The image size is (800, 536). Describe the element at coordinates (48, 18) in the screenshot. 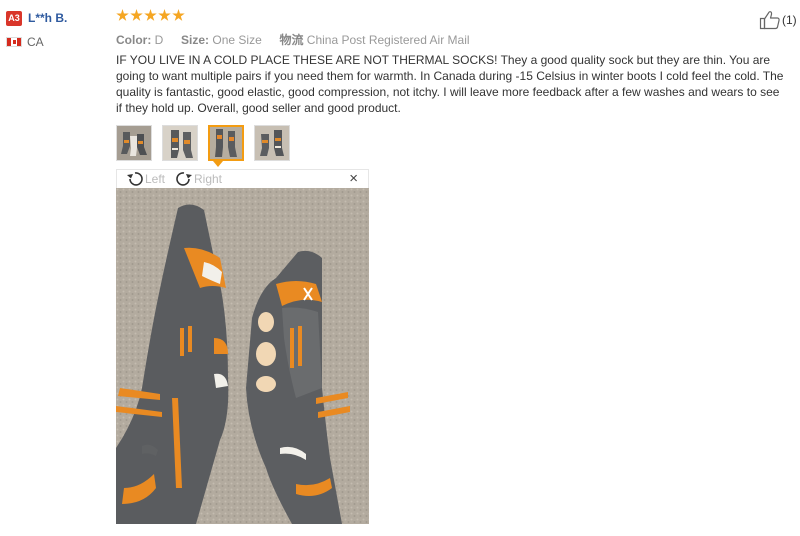

I see `reviewer-name: L**h B.` at that location.